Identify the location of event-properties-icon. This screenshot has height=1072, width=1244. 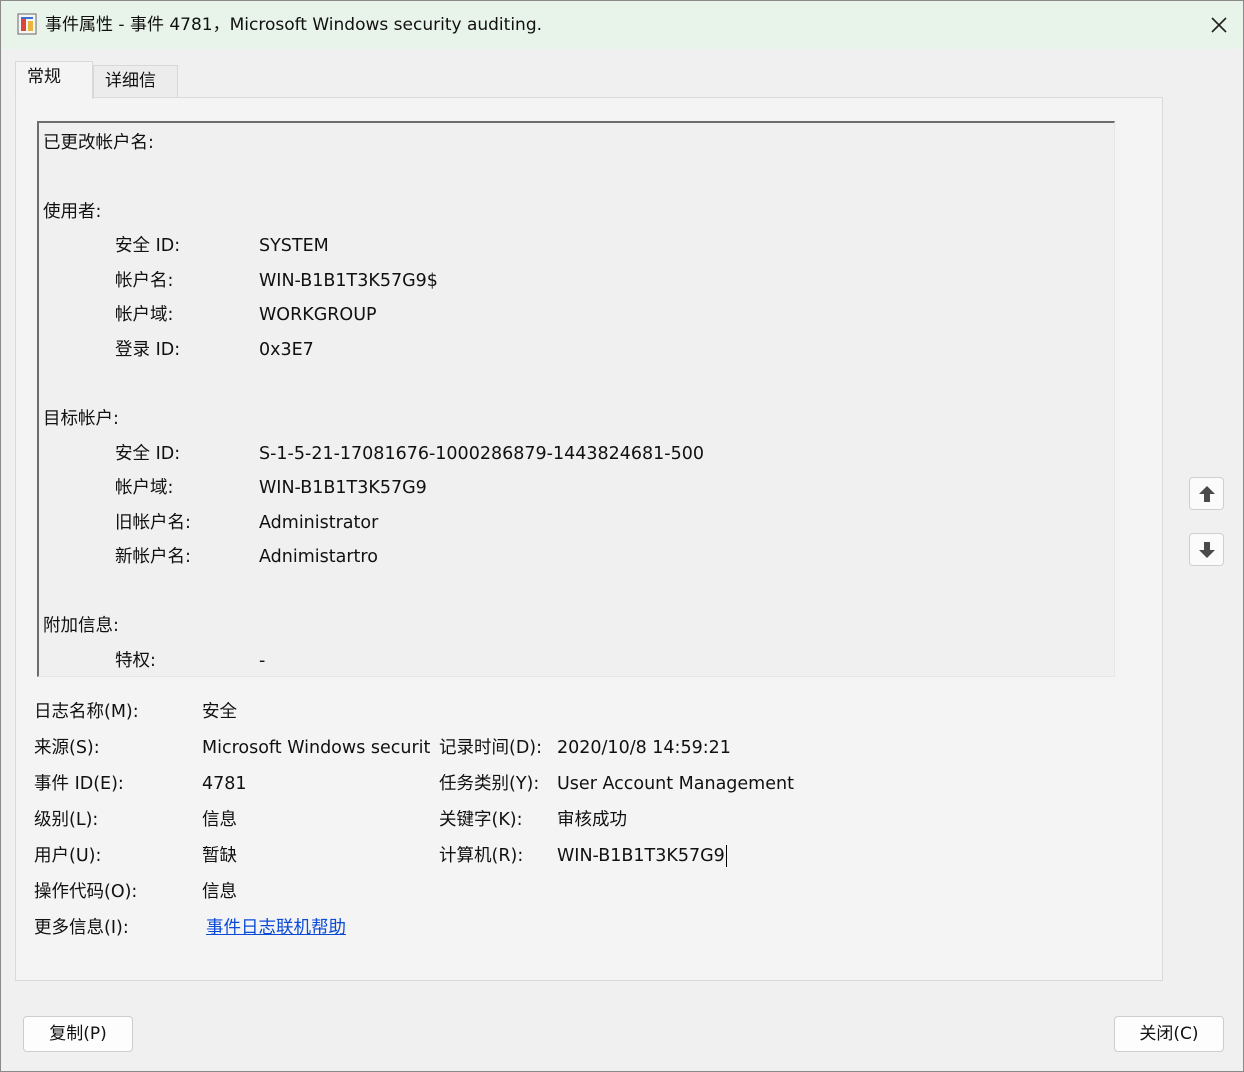
(27, 24).